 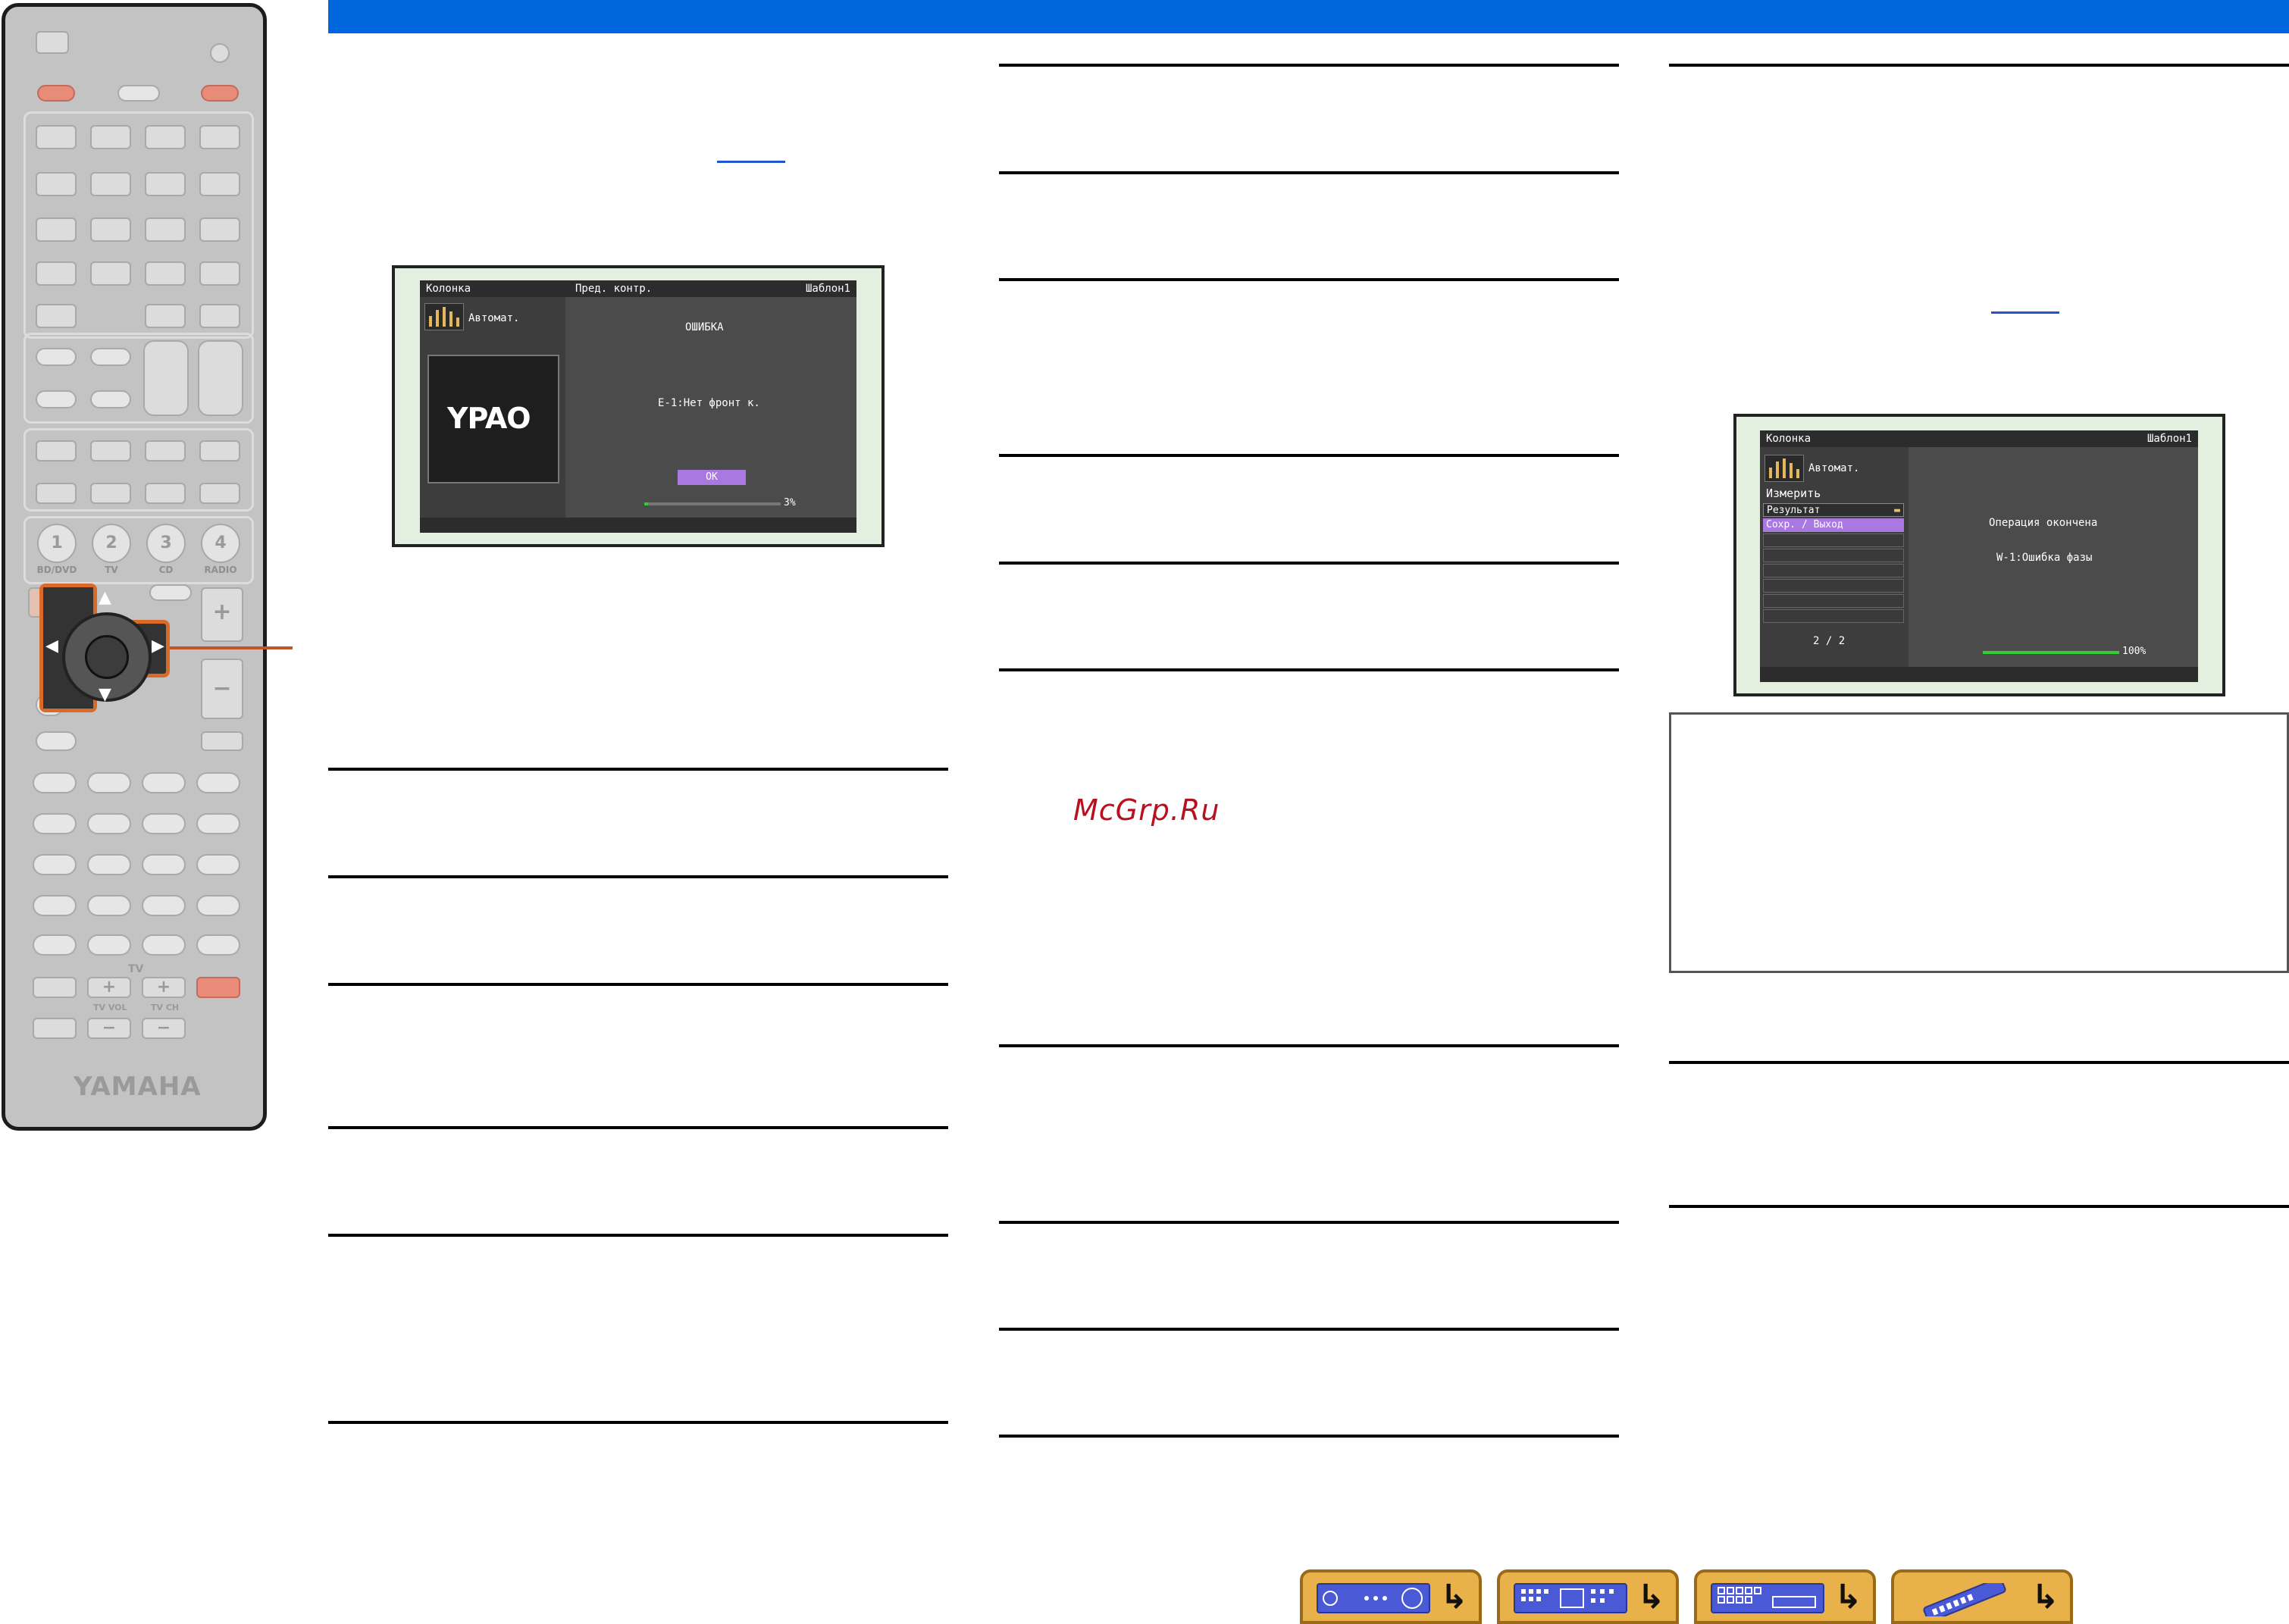 I want to click on menu-item-save-exit: Сохр. / Выход, so click(x=1833, y=525).